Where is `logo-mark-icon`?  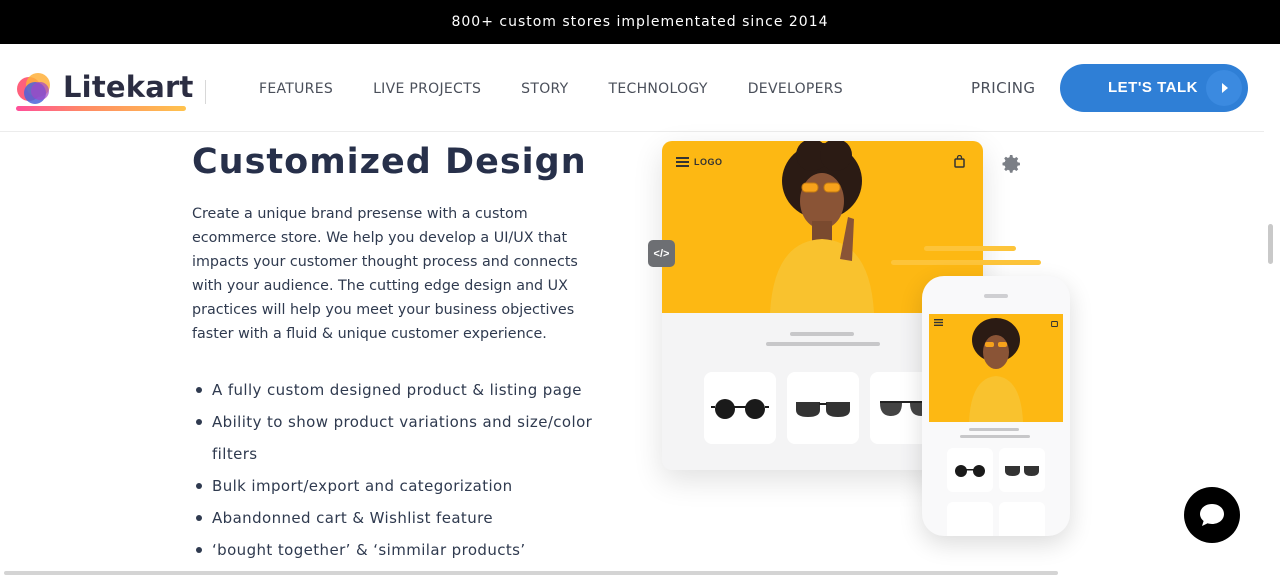 logo-mark-icon is located at coordinates (33, 88).